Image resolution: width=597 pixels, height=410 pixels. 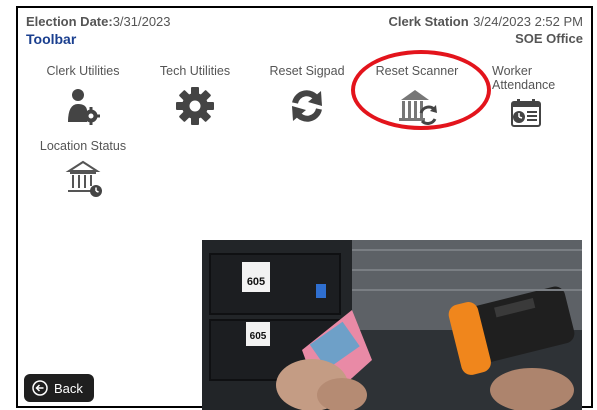 What do you see at coordinates (68, 388) in the screenshot?
I see `back-button-label: Back` at bounding box center [68, 388].